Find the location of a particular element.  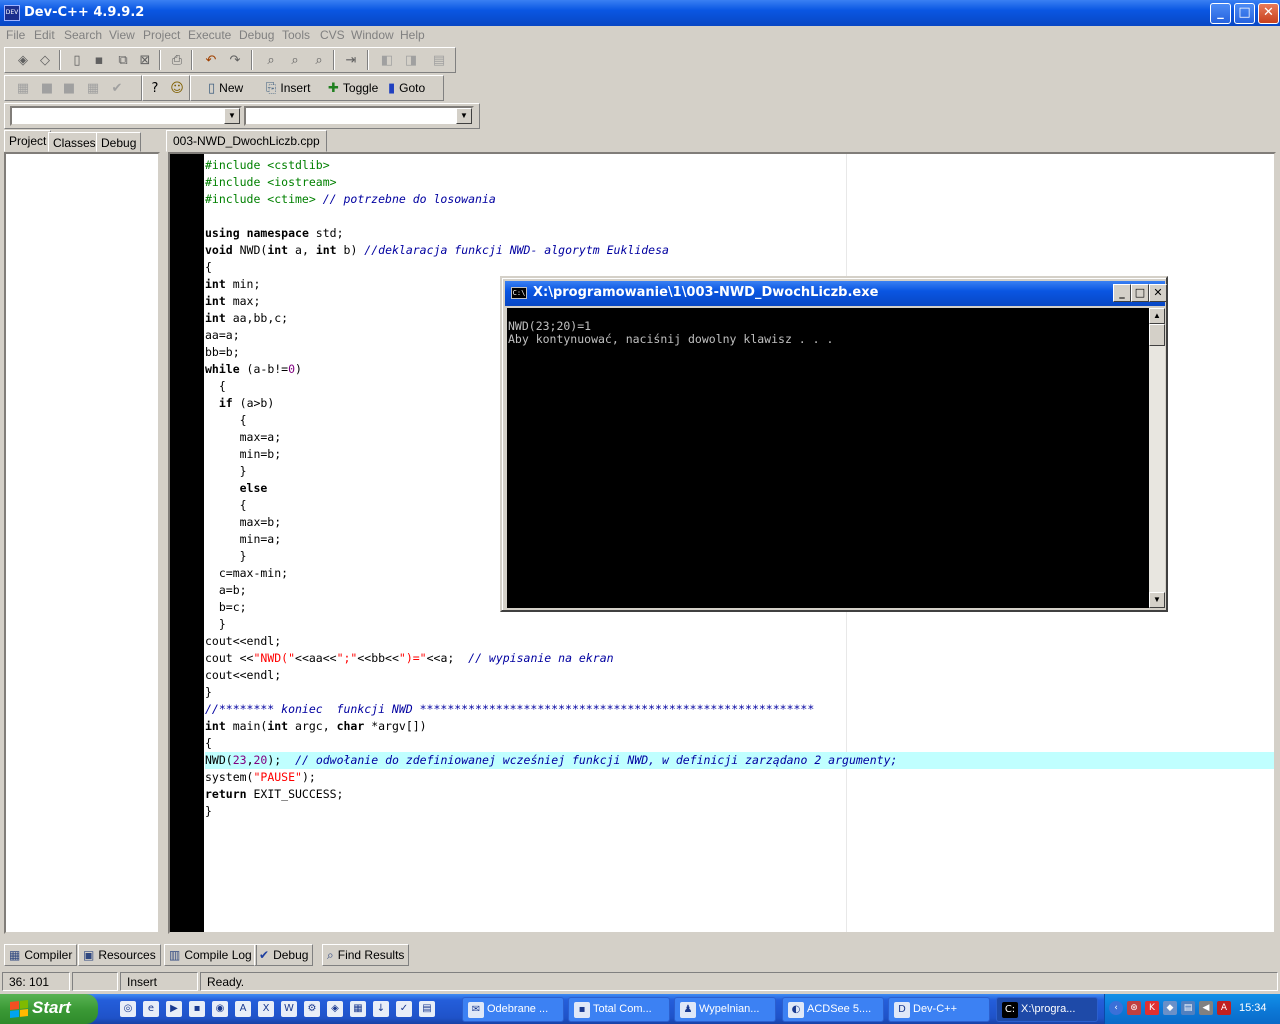

quicklaunch-media-icon: ▶ is located at coordinates (174, 1009).